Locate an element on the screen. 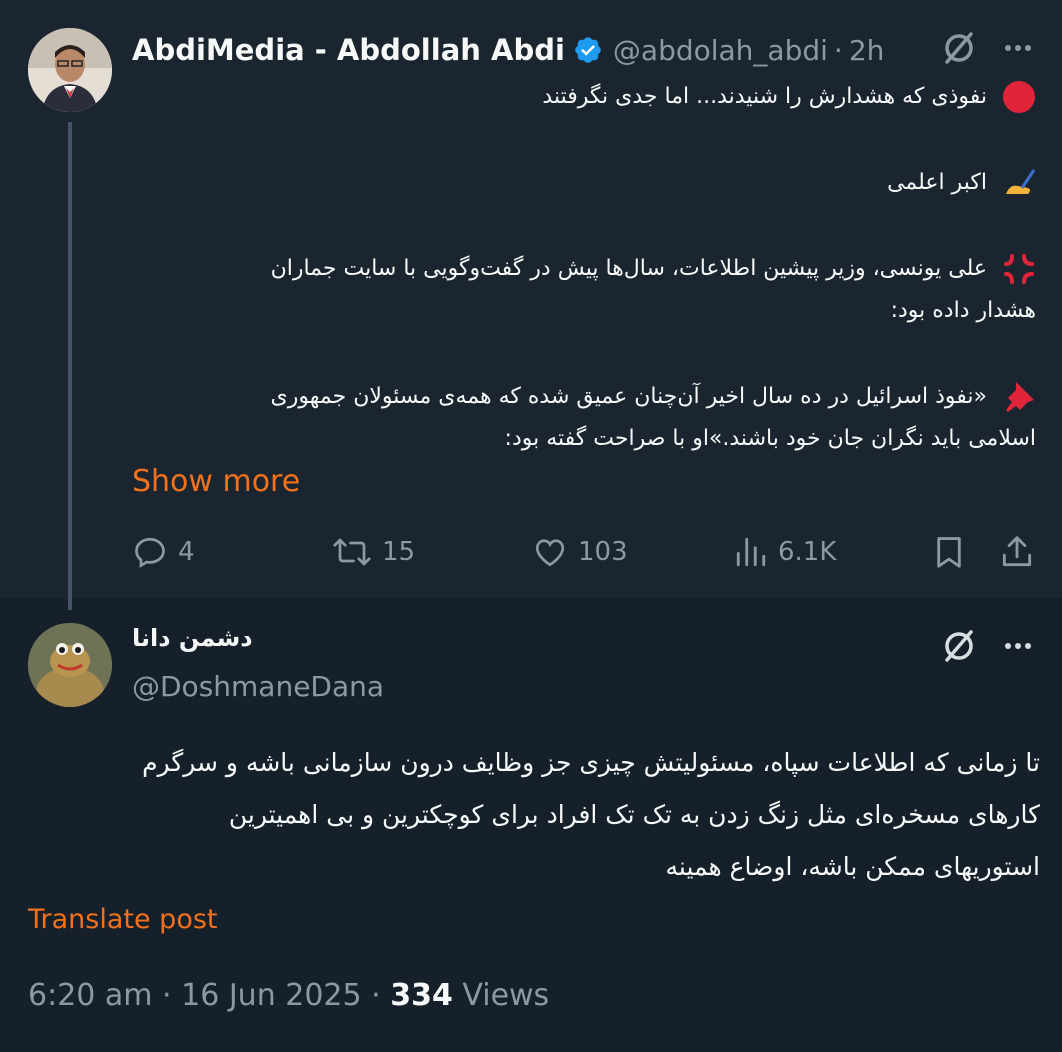 Image resolution: width=1062 pixels, height=1052 pixels. thread-connector-line is located at coordinates (70, 366).